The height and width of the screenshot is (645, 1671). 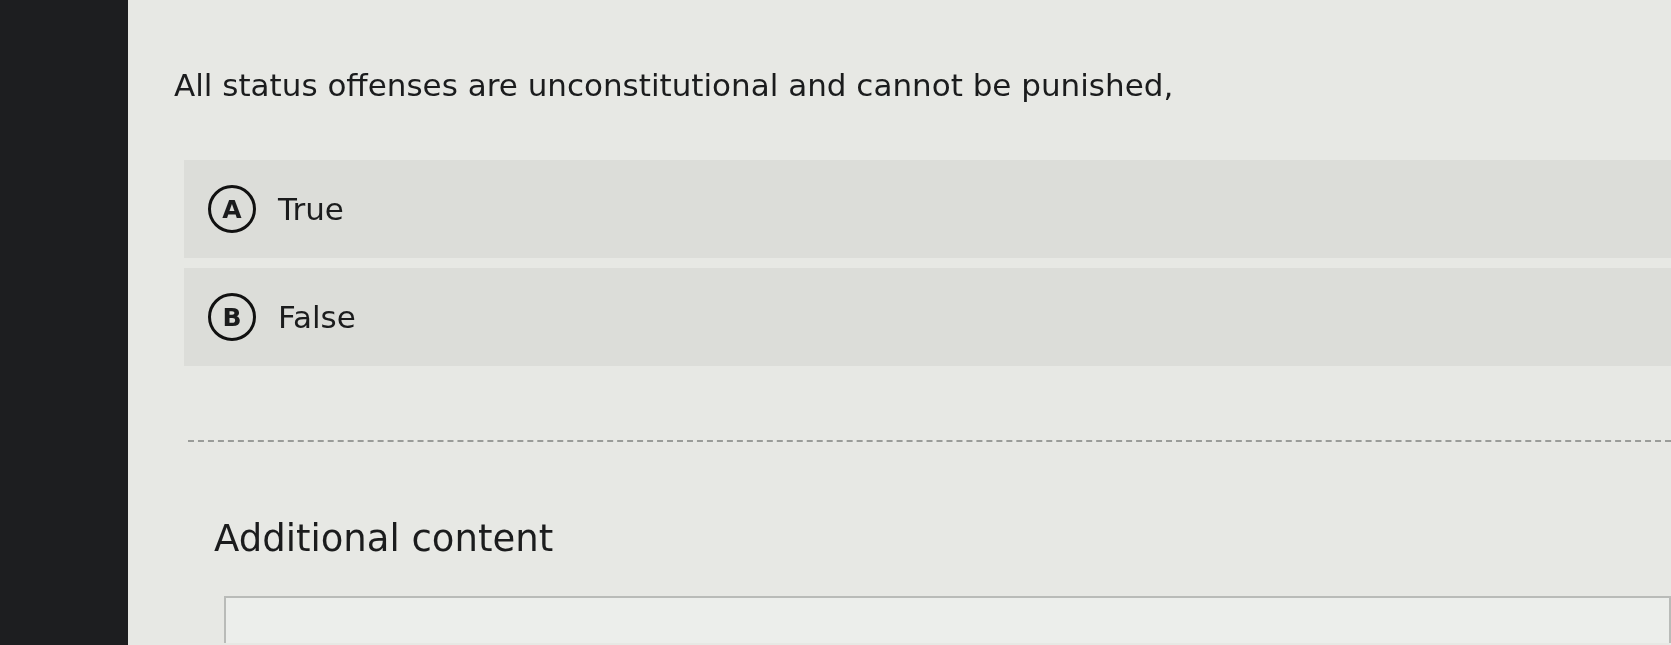 I want to click on option-letter-badge: A, so click(x=232, y=209).